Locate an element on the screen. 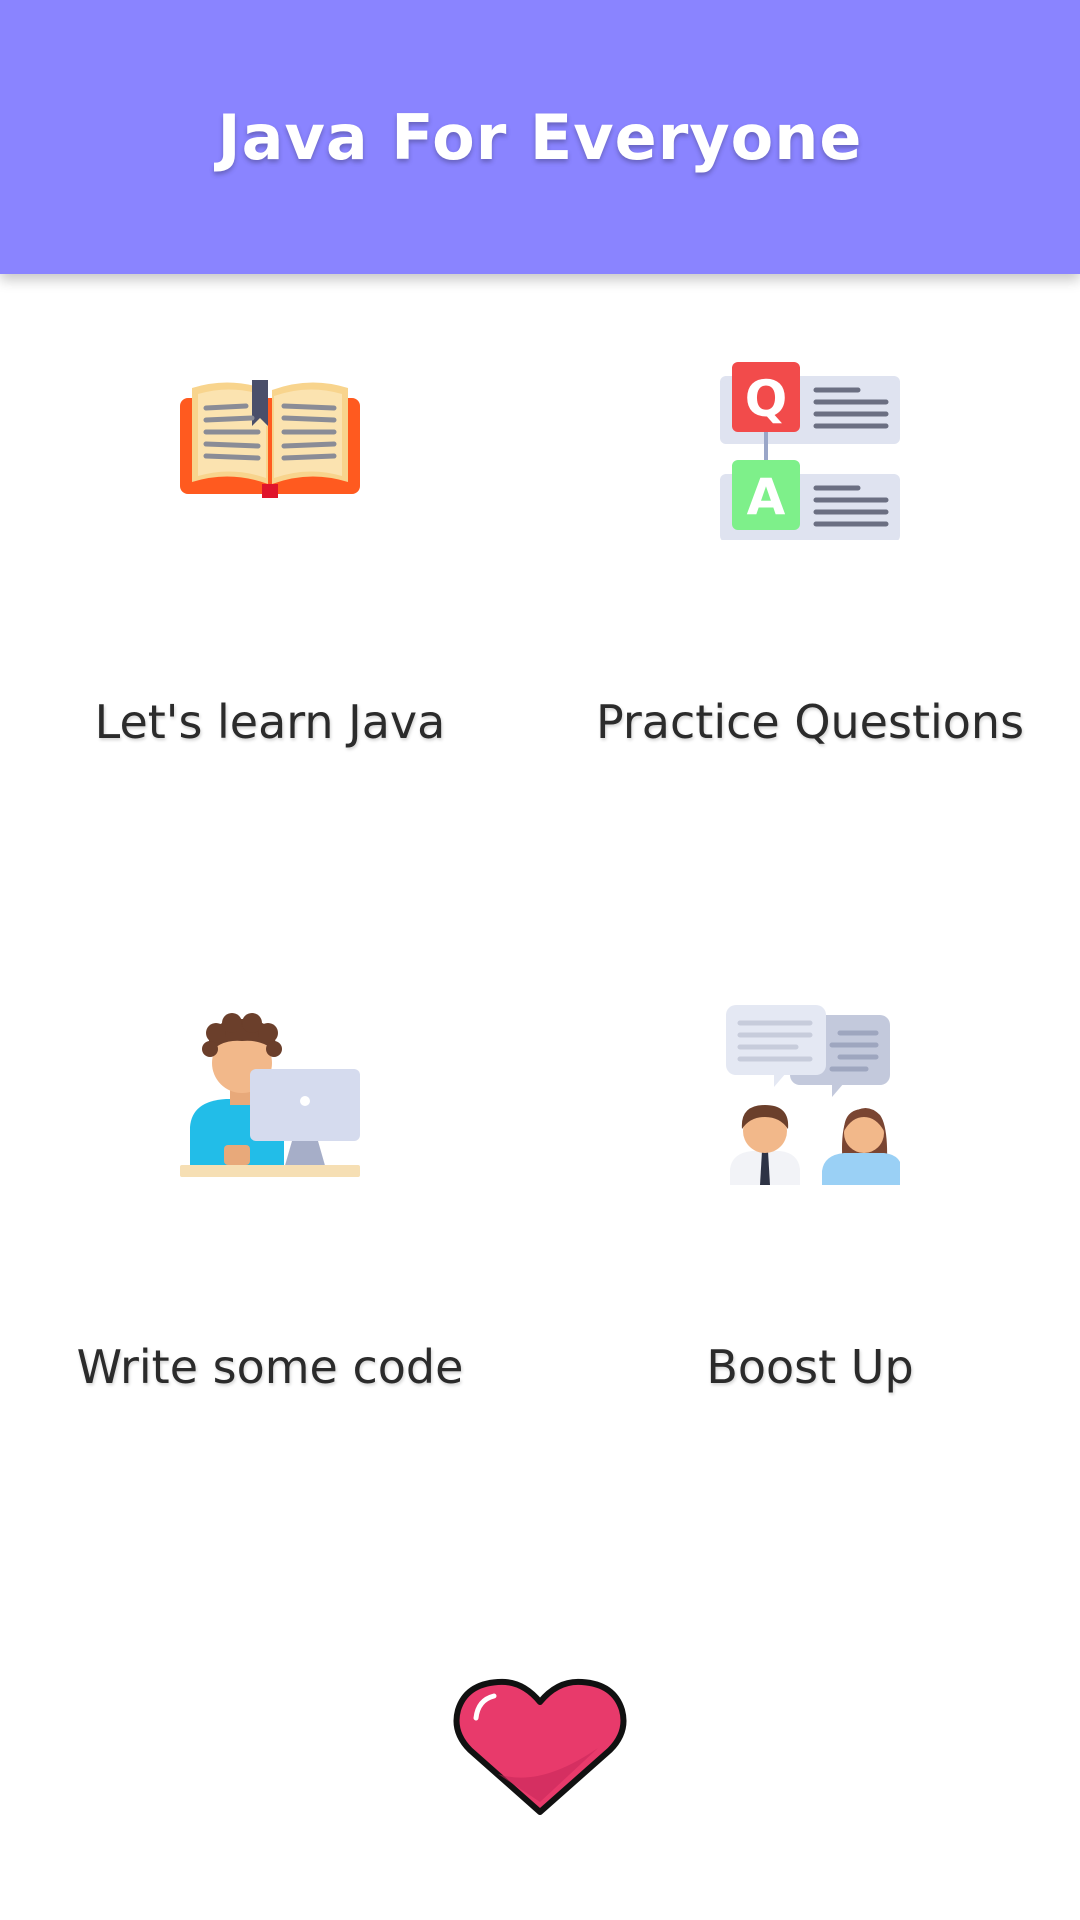 The height and width of the screenshot is (1920, 1080). app-title: Java For Everyone is located at coordinates (540, 137).